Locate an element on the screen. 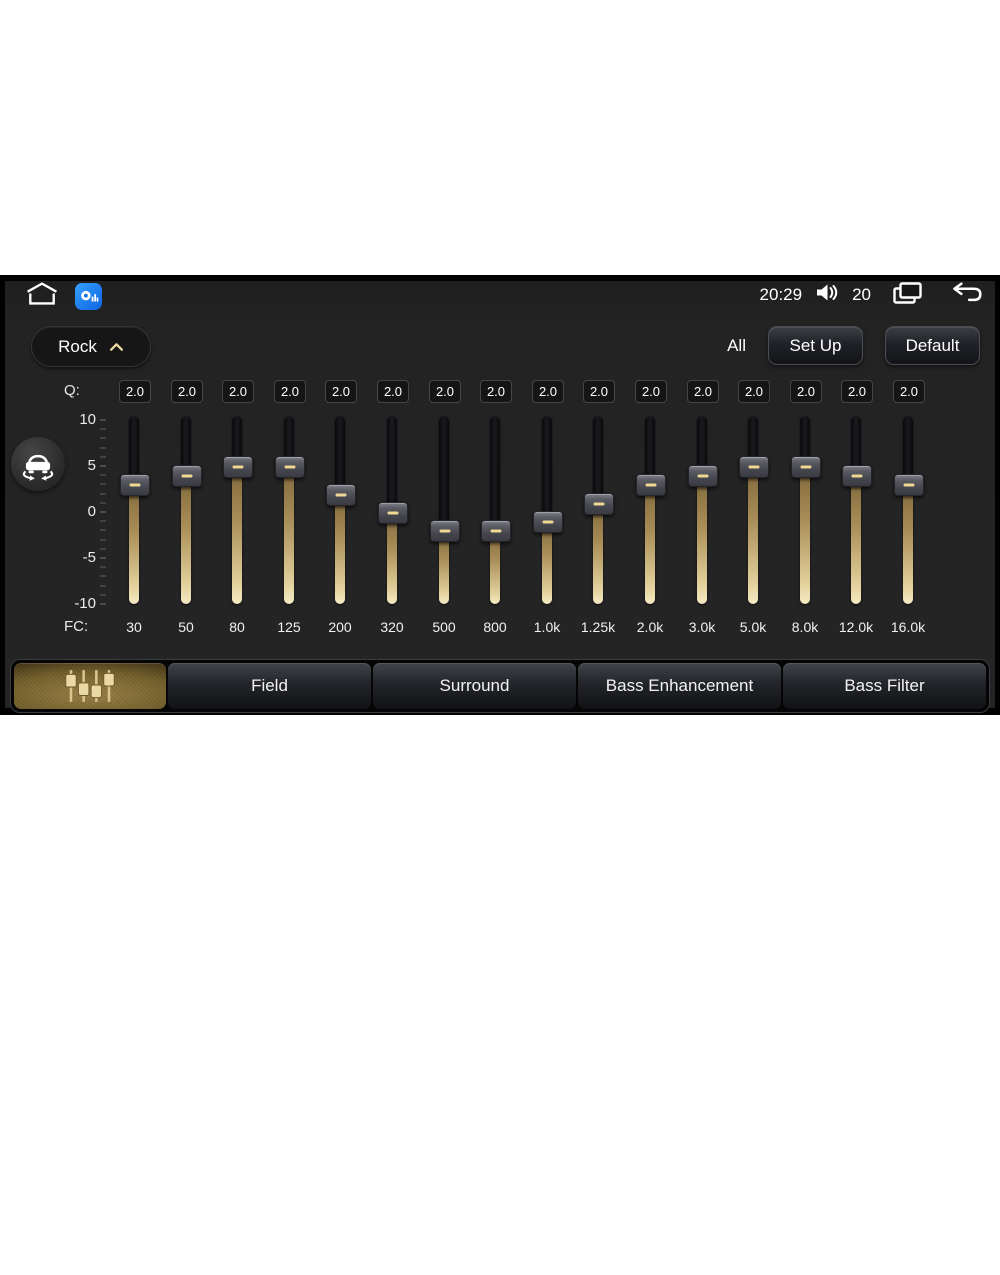 Image resolution: width=1000 pixels, height=1275 pixels. band-slider-handle-1.25k is located at coordinates (599, 504).